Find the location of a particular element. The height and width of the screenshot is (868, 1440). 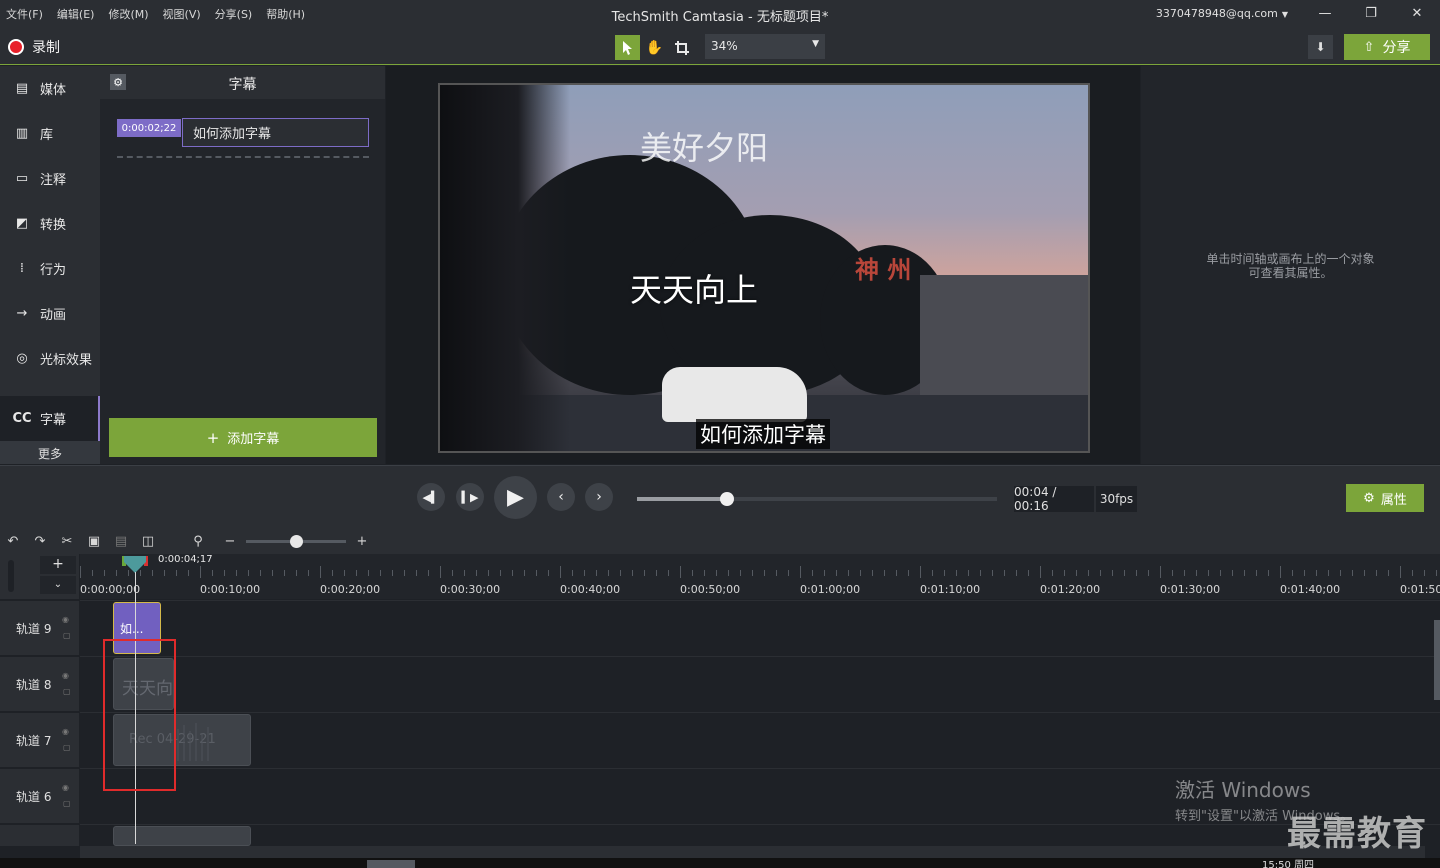

step-forward-button: ▍▶ is located at coordinates (470, 497).